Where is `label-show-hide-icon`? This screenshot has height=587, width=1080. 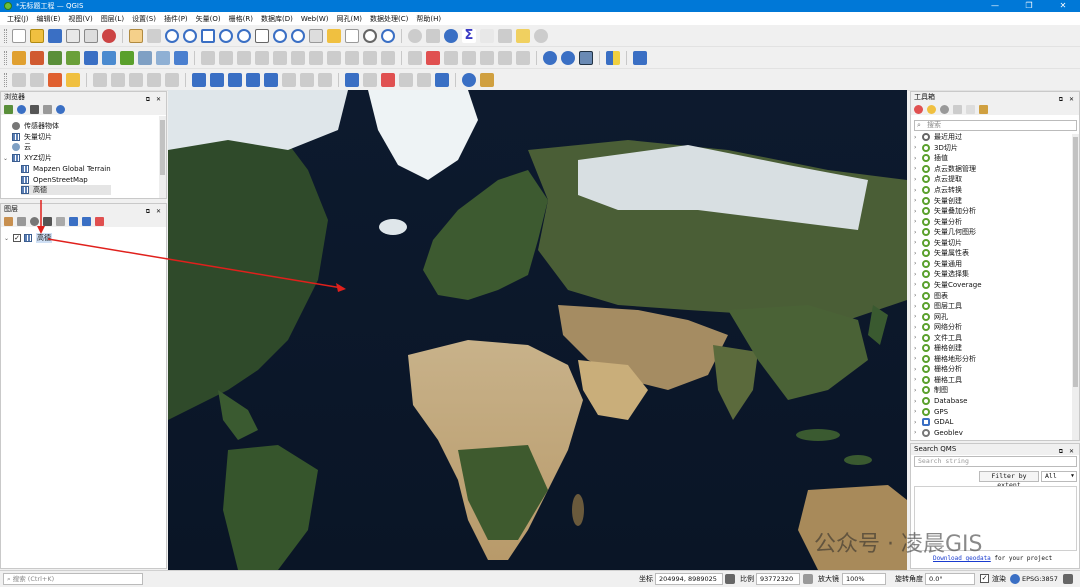
label-show-hide-icon is located at coordinates (469, 57).